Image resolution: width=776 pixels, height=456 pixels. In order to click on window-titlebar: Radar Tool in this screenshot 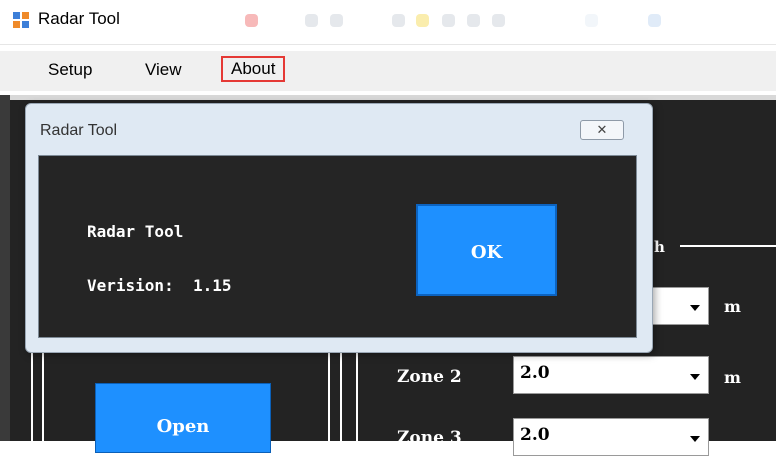, I will do `click(388, 22)`.